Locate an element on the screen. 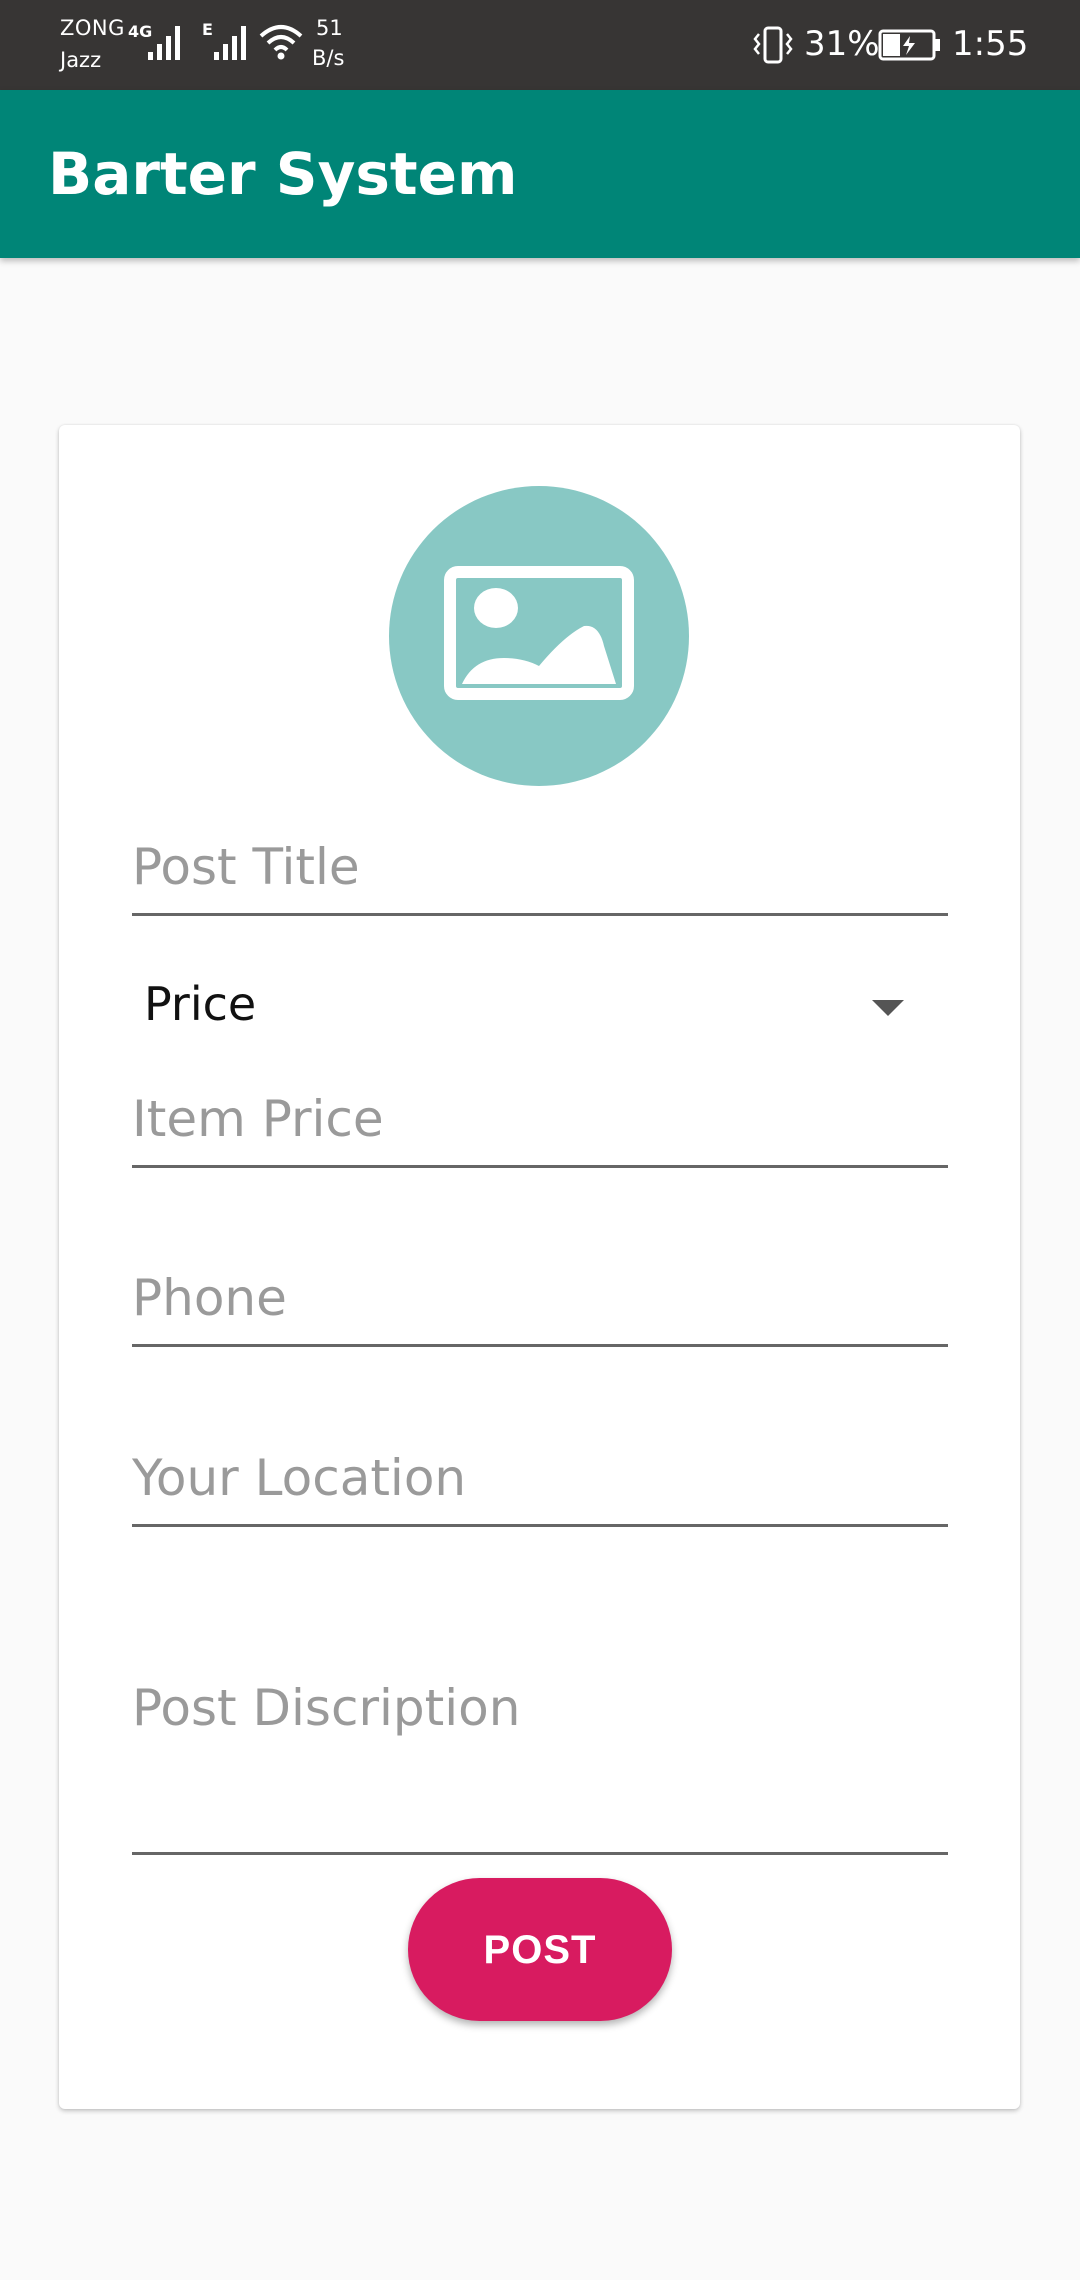  location-field is located at coordinates (540, 1481).